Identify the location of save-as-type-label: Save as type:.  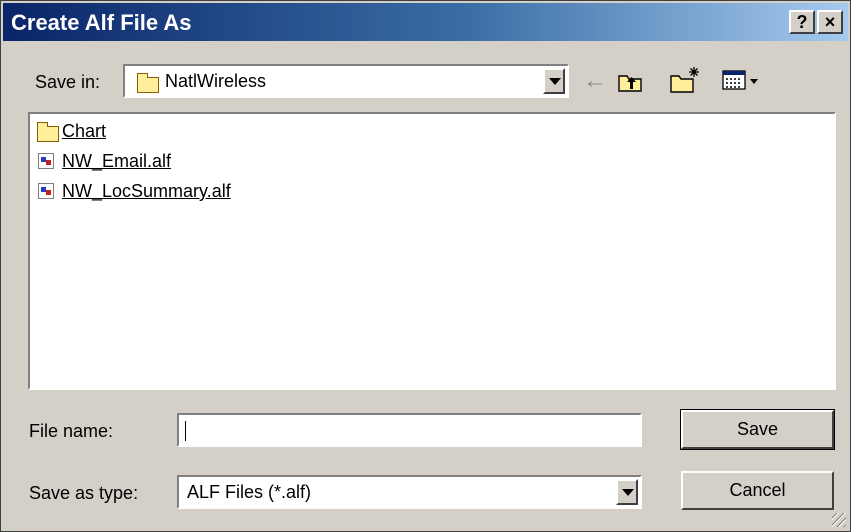
(84, 493).